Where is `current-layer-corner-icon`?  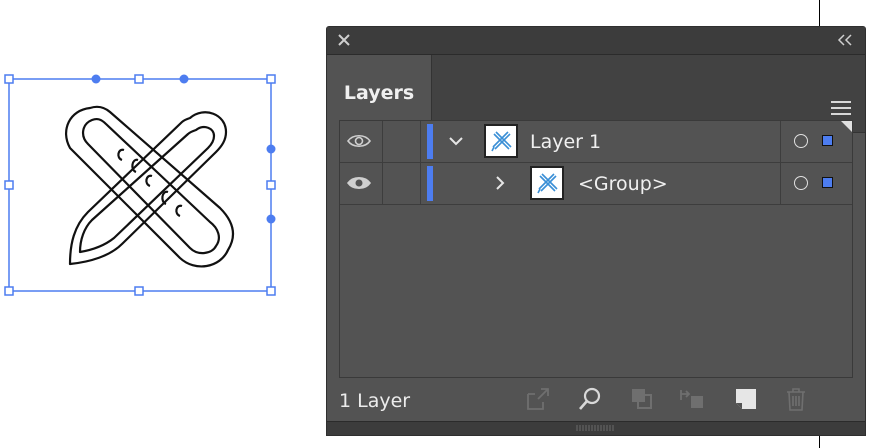
current-layer-corner-icon is located at coordinates (846, 126).